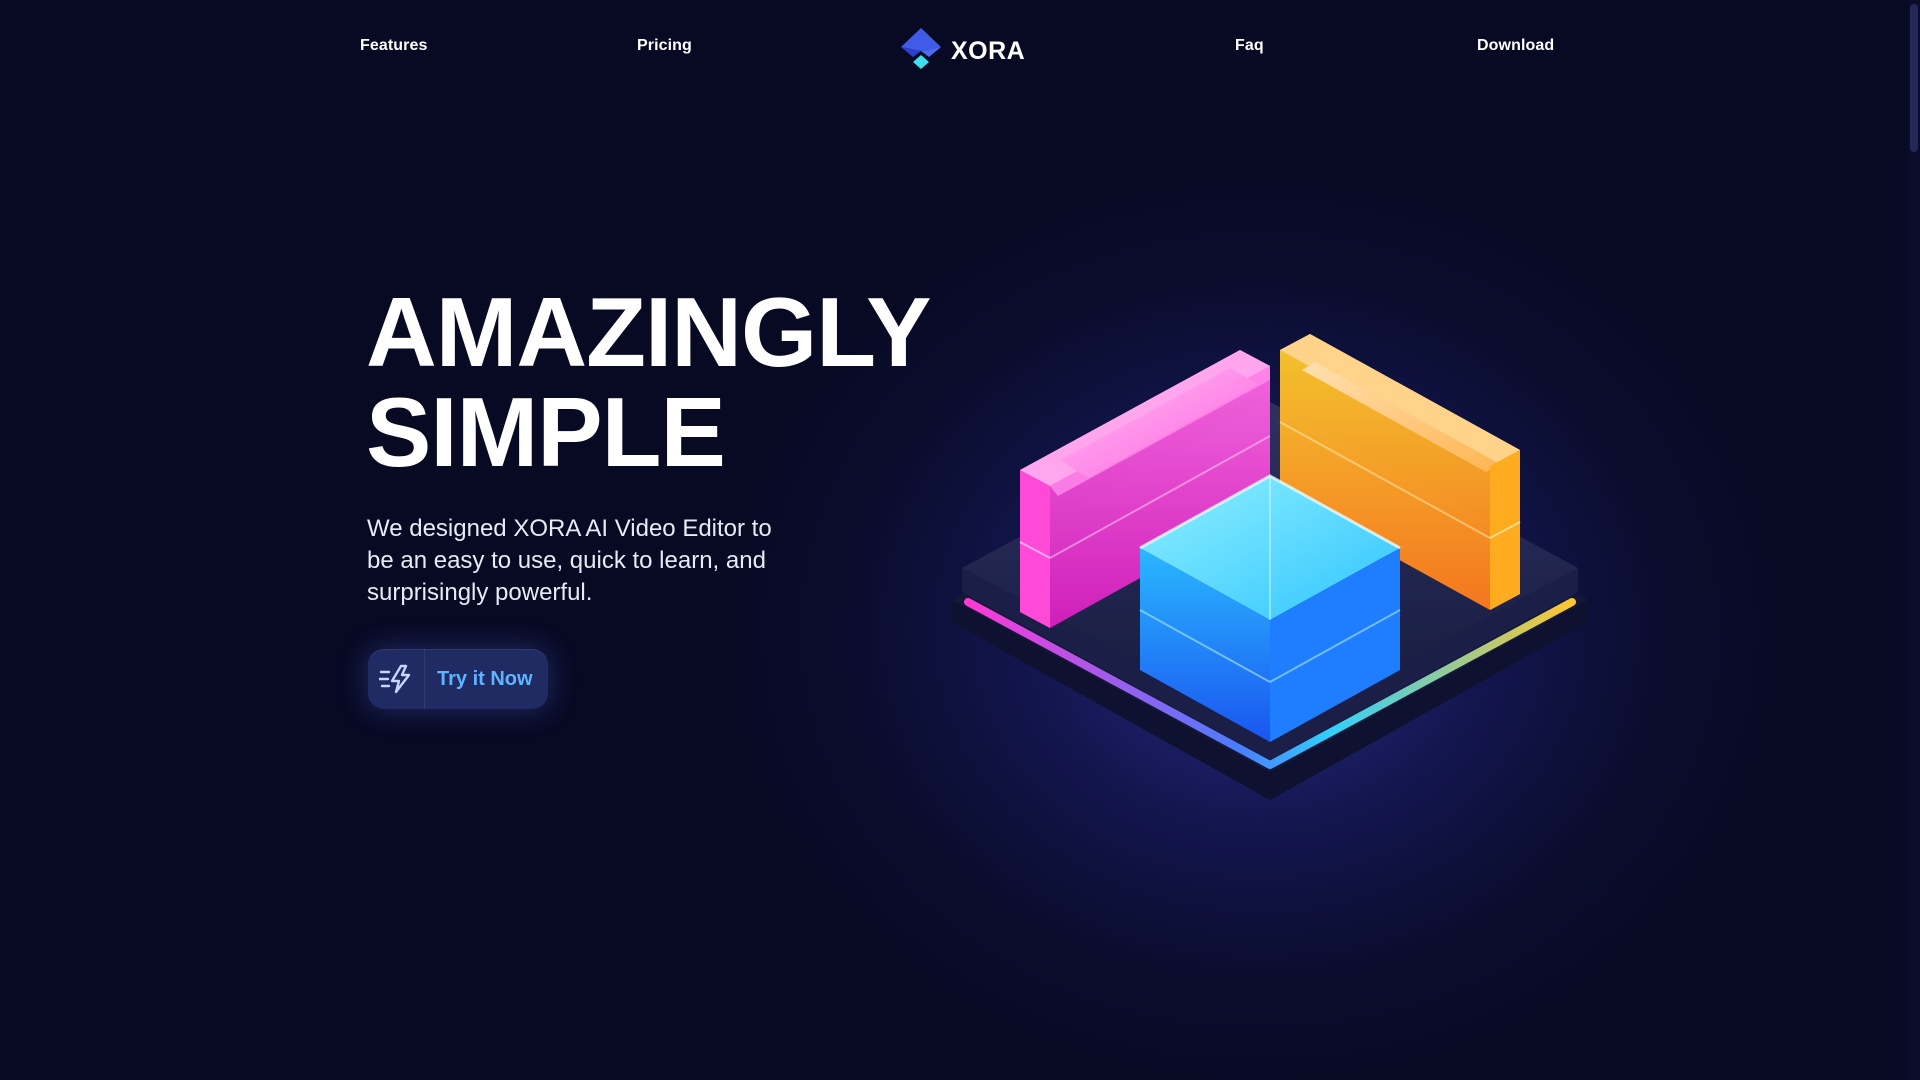 The width and height of the screenshot is (1920, 1080). I want to click on nav-link-pricing: Pricing, so click(664, 46).